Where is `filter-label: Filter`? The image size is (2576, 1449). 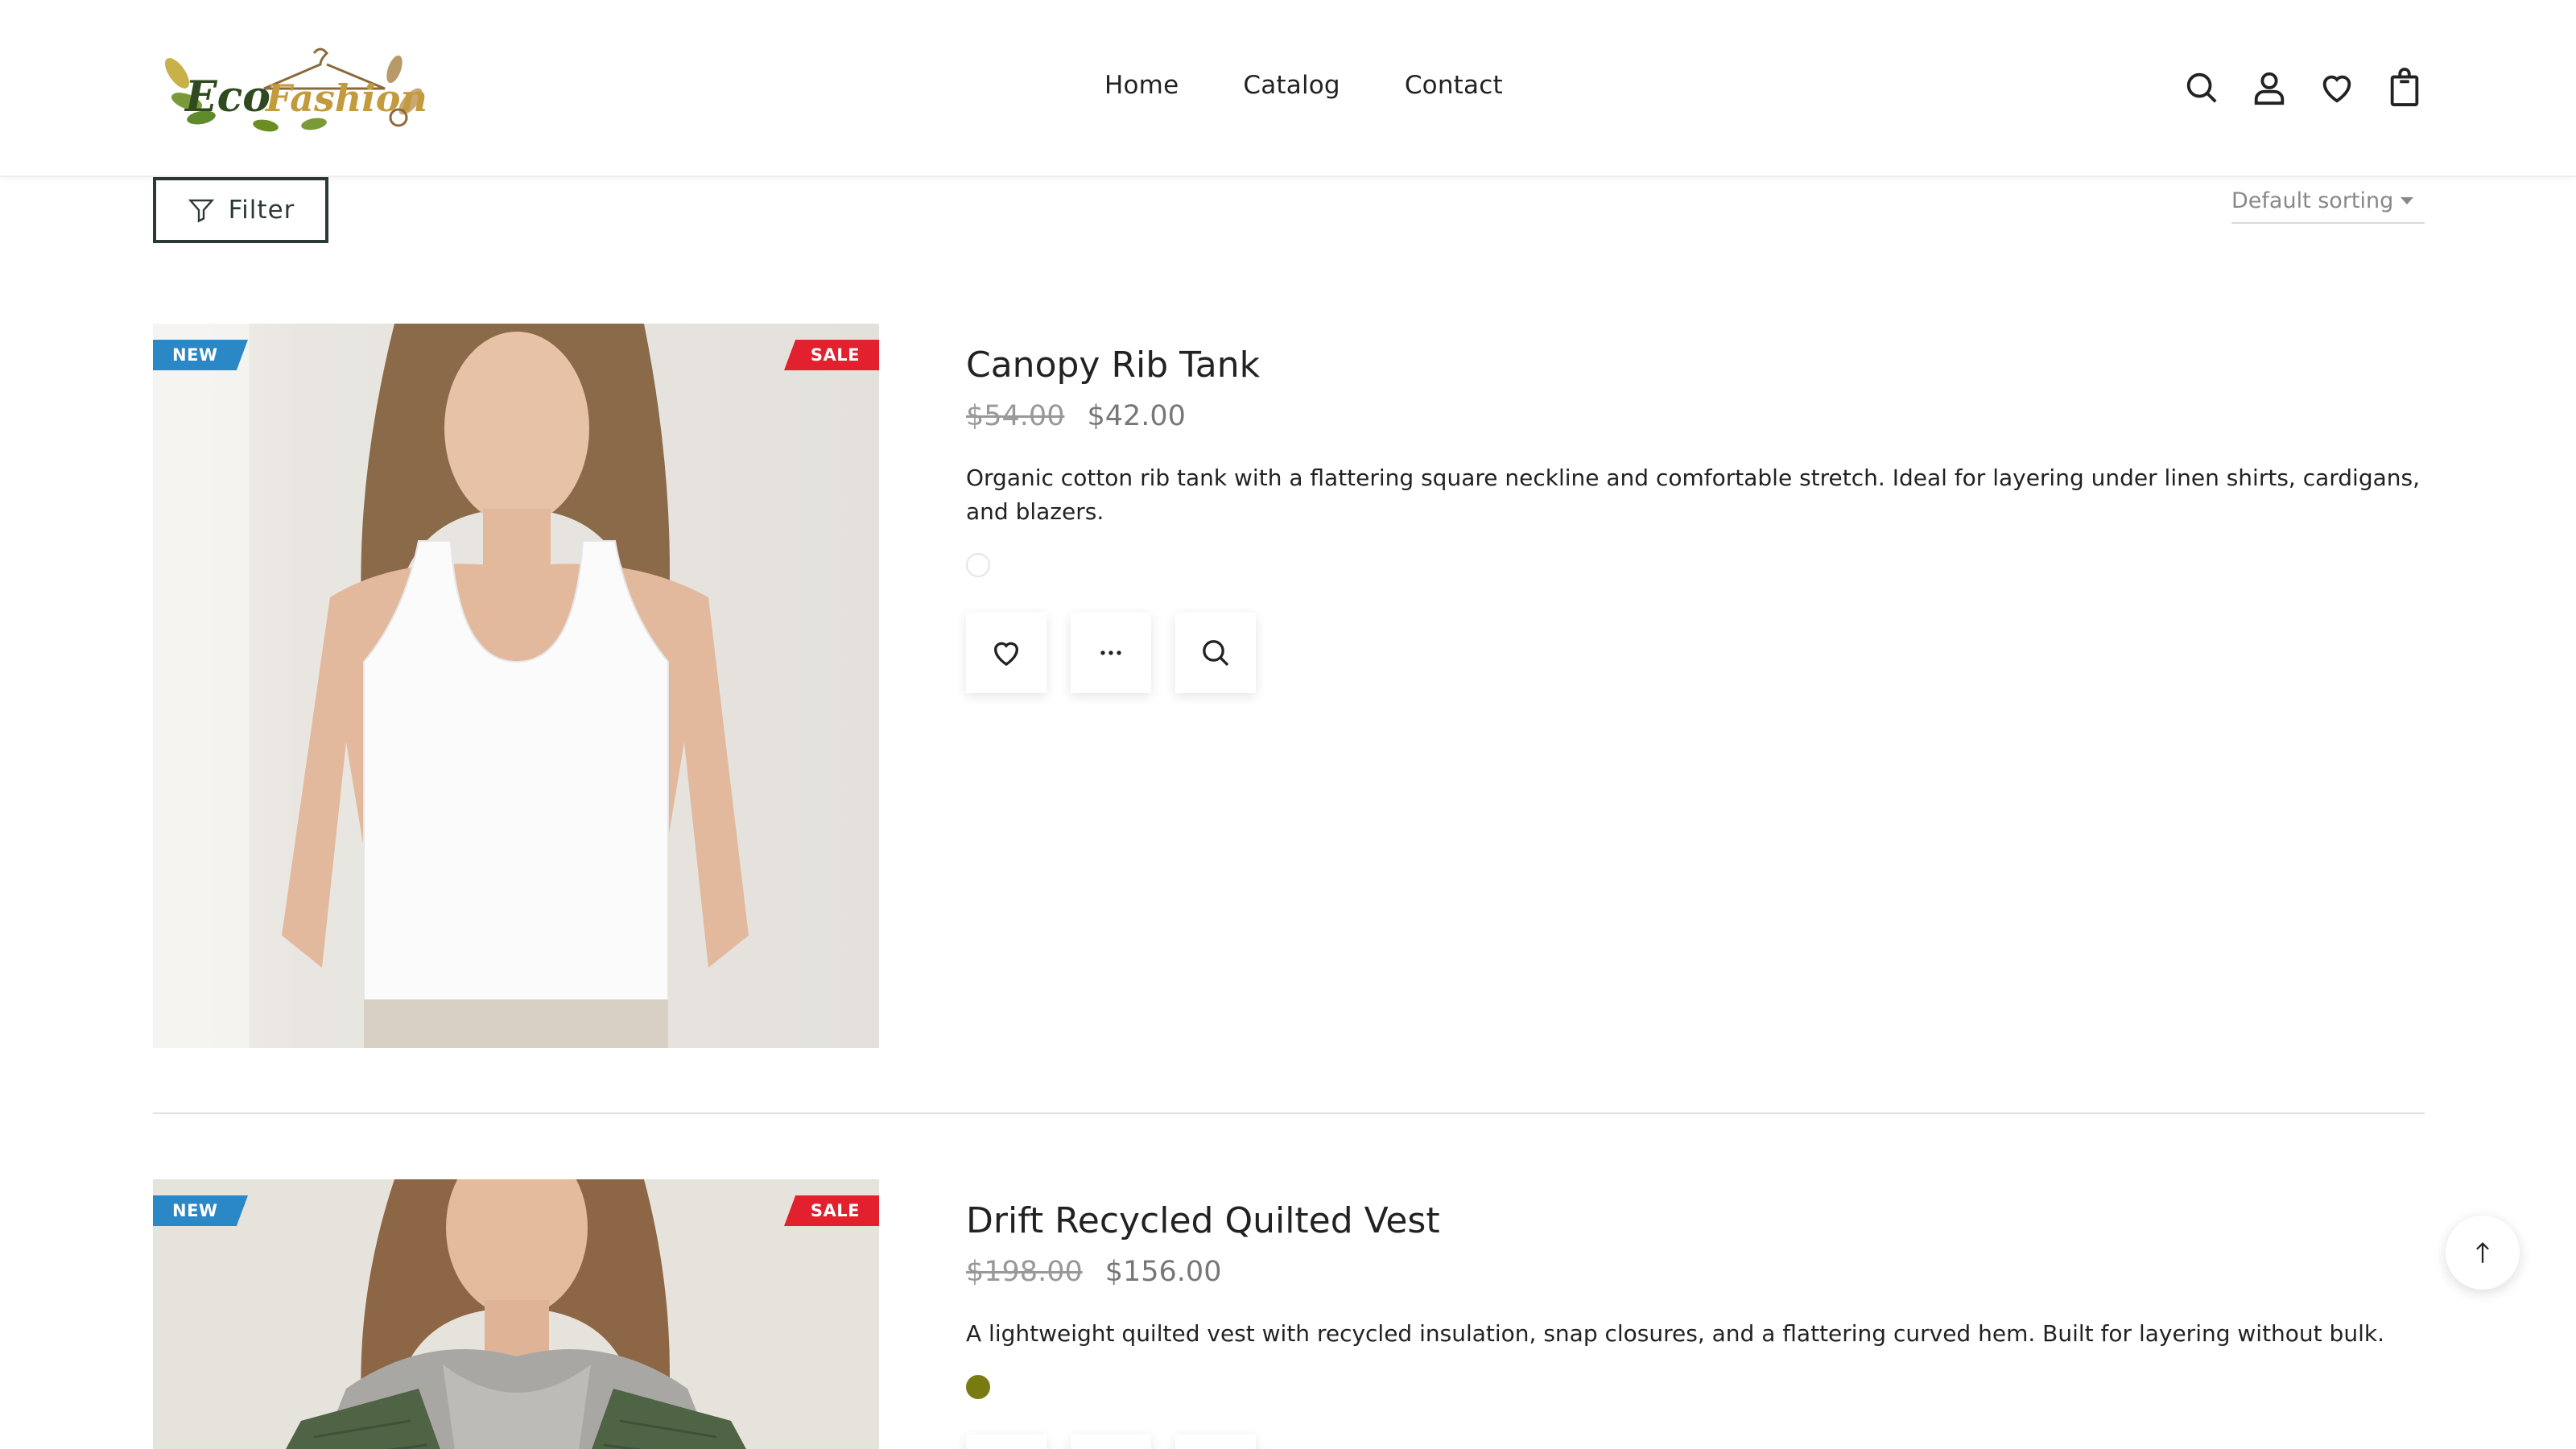 filter-label: Filter is located at coordinates (261, 211).